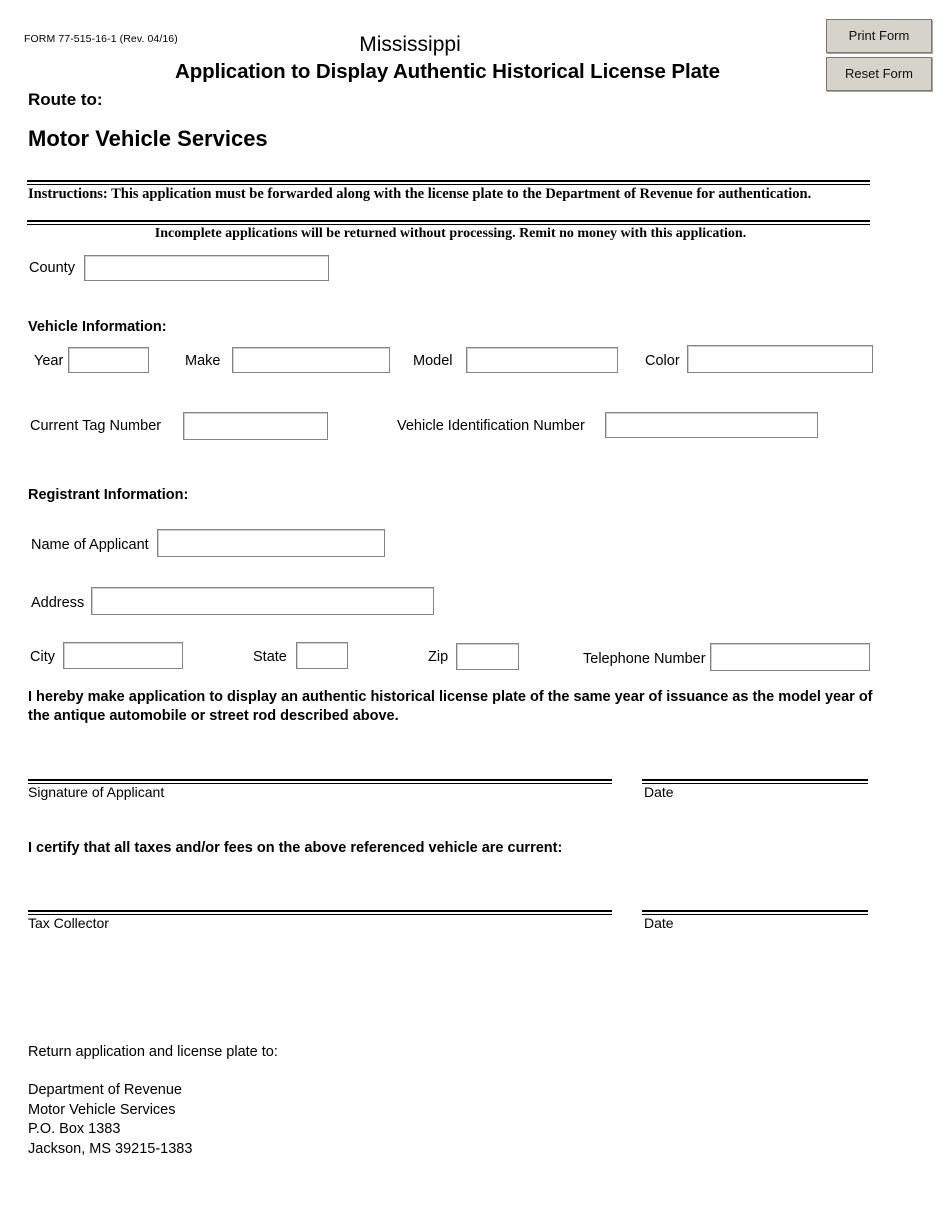  Describe the element at coordinates (311, 360) in the screenshot. I see `make-input` at that location.